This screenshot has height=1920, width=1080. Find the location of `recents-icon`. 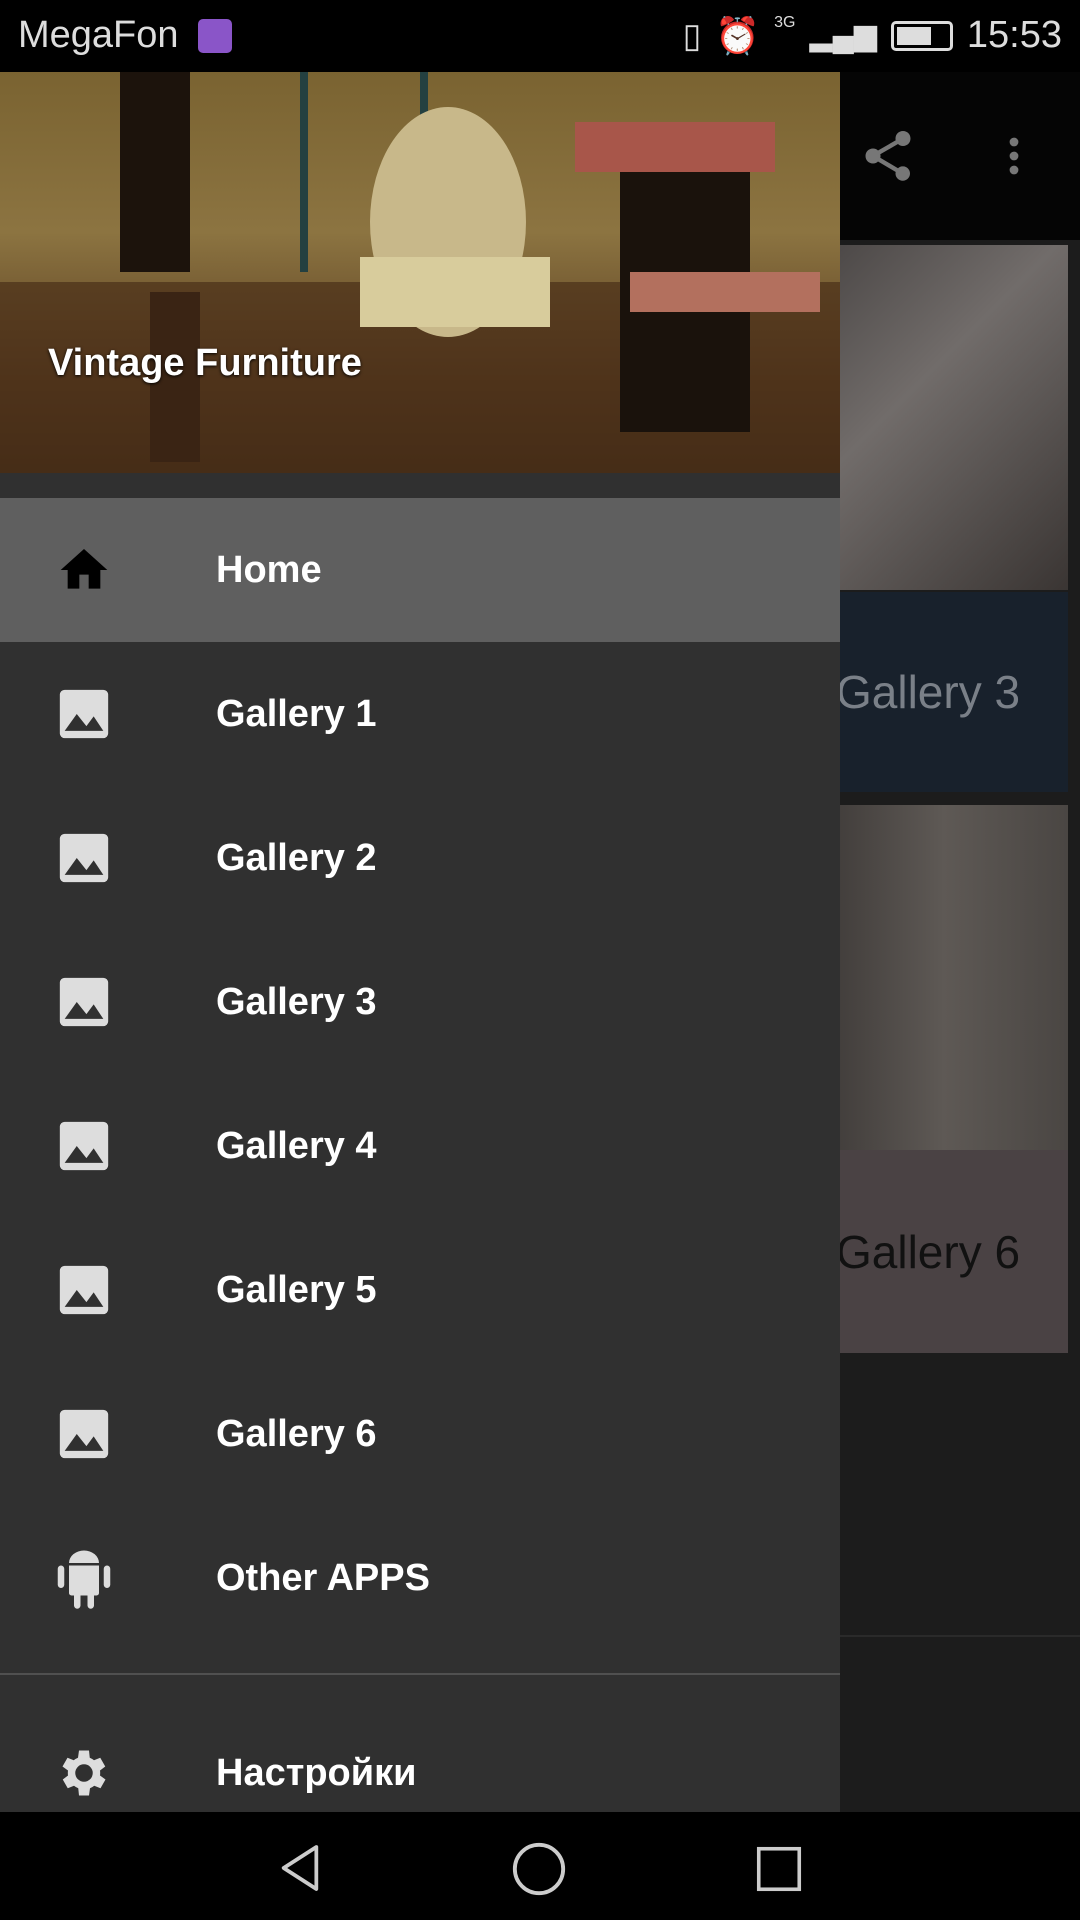

recents-icon is located at coordinates (779, 1869).